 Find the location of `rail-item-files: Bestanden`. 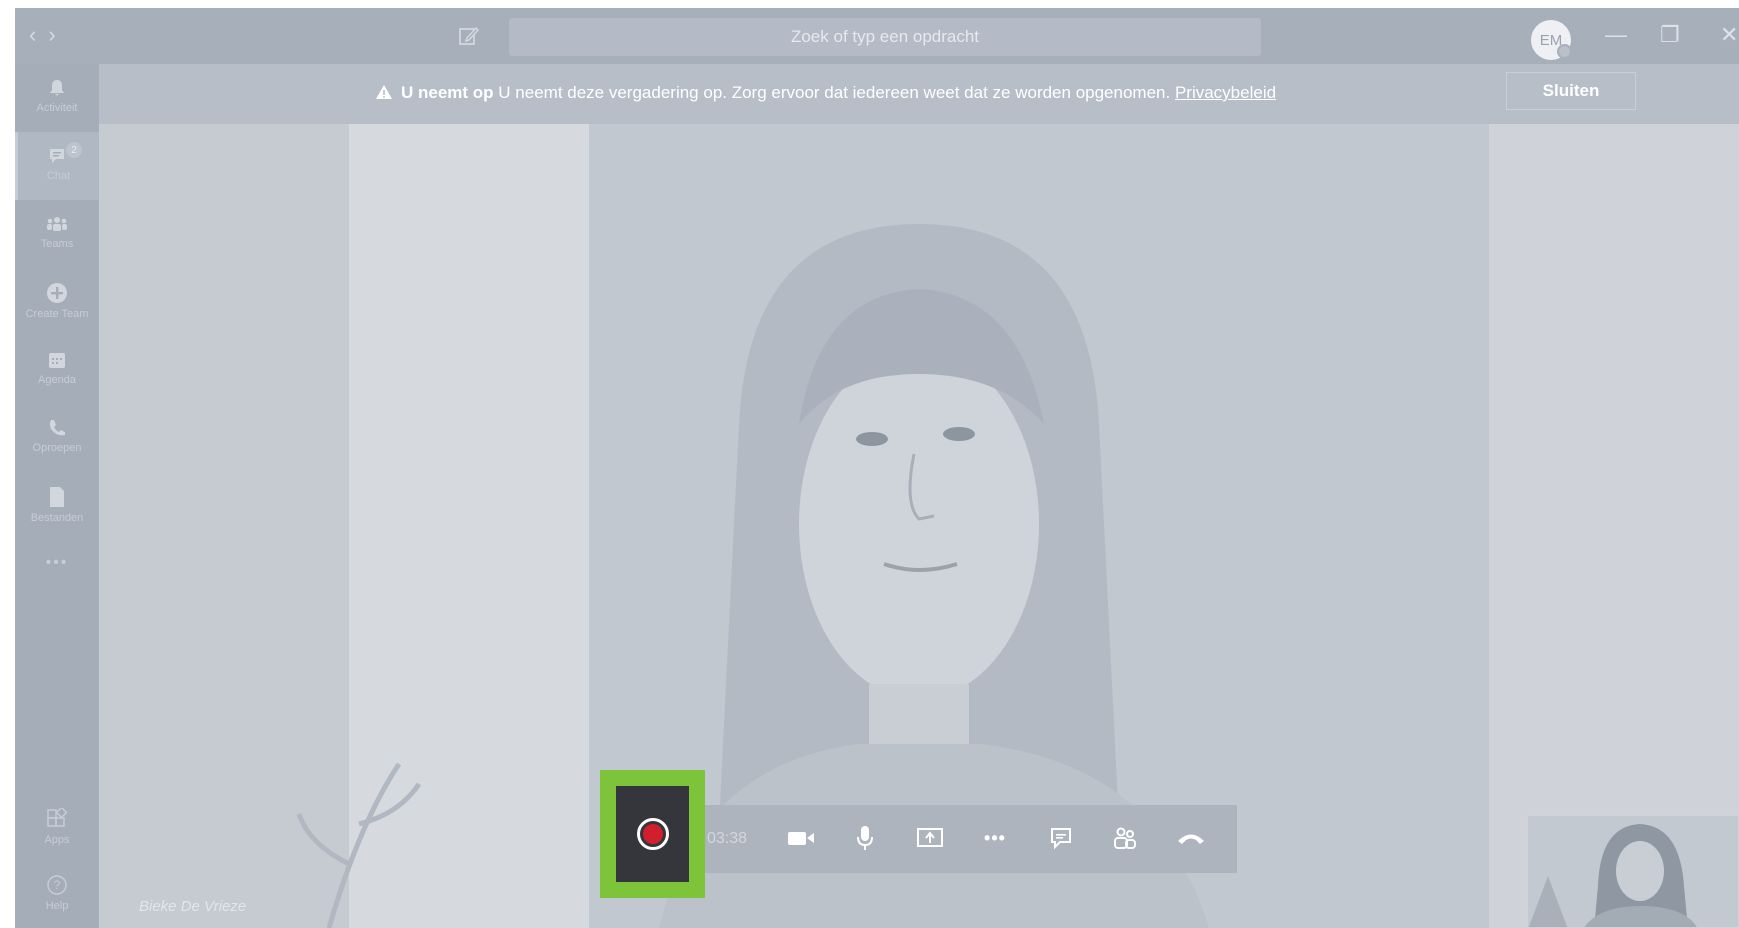

rail-item-files: Bestanden is located at coordinates (57, 506).